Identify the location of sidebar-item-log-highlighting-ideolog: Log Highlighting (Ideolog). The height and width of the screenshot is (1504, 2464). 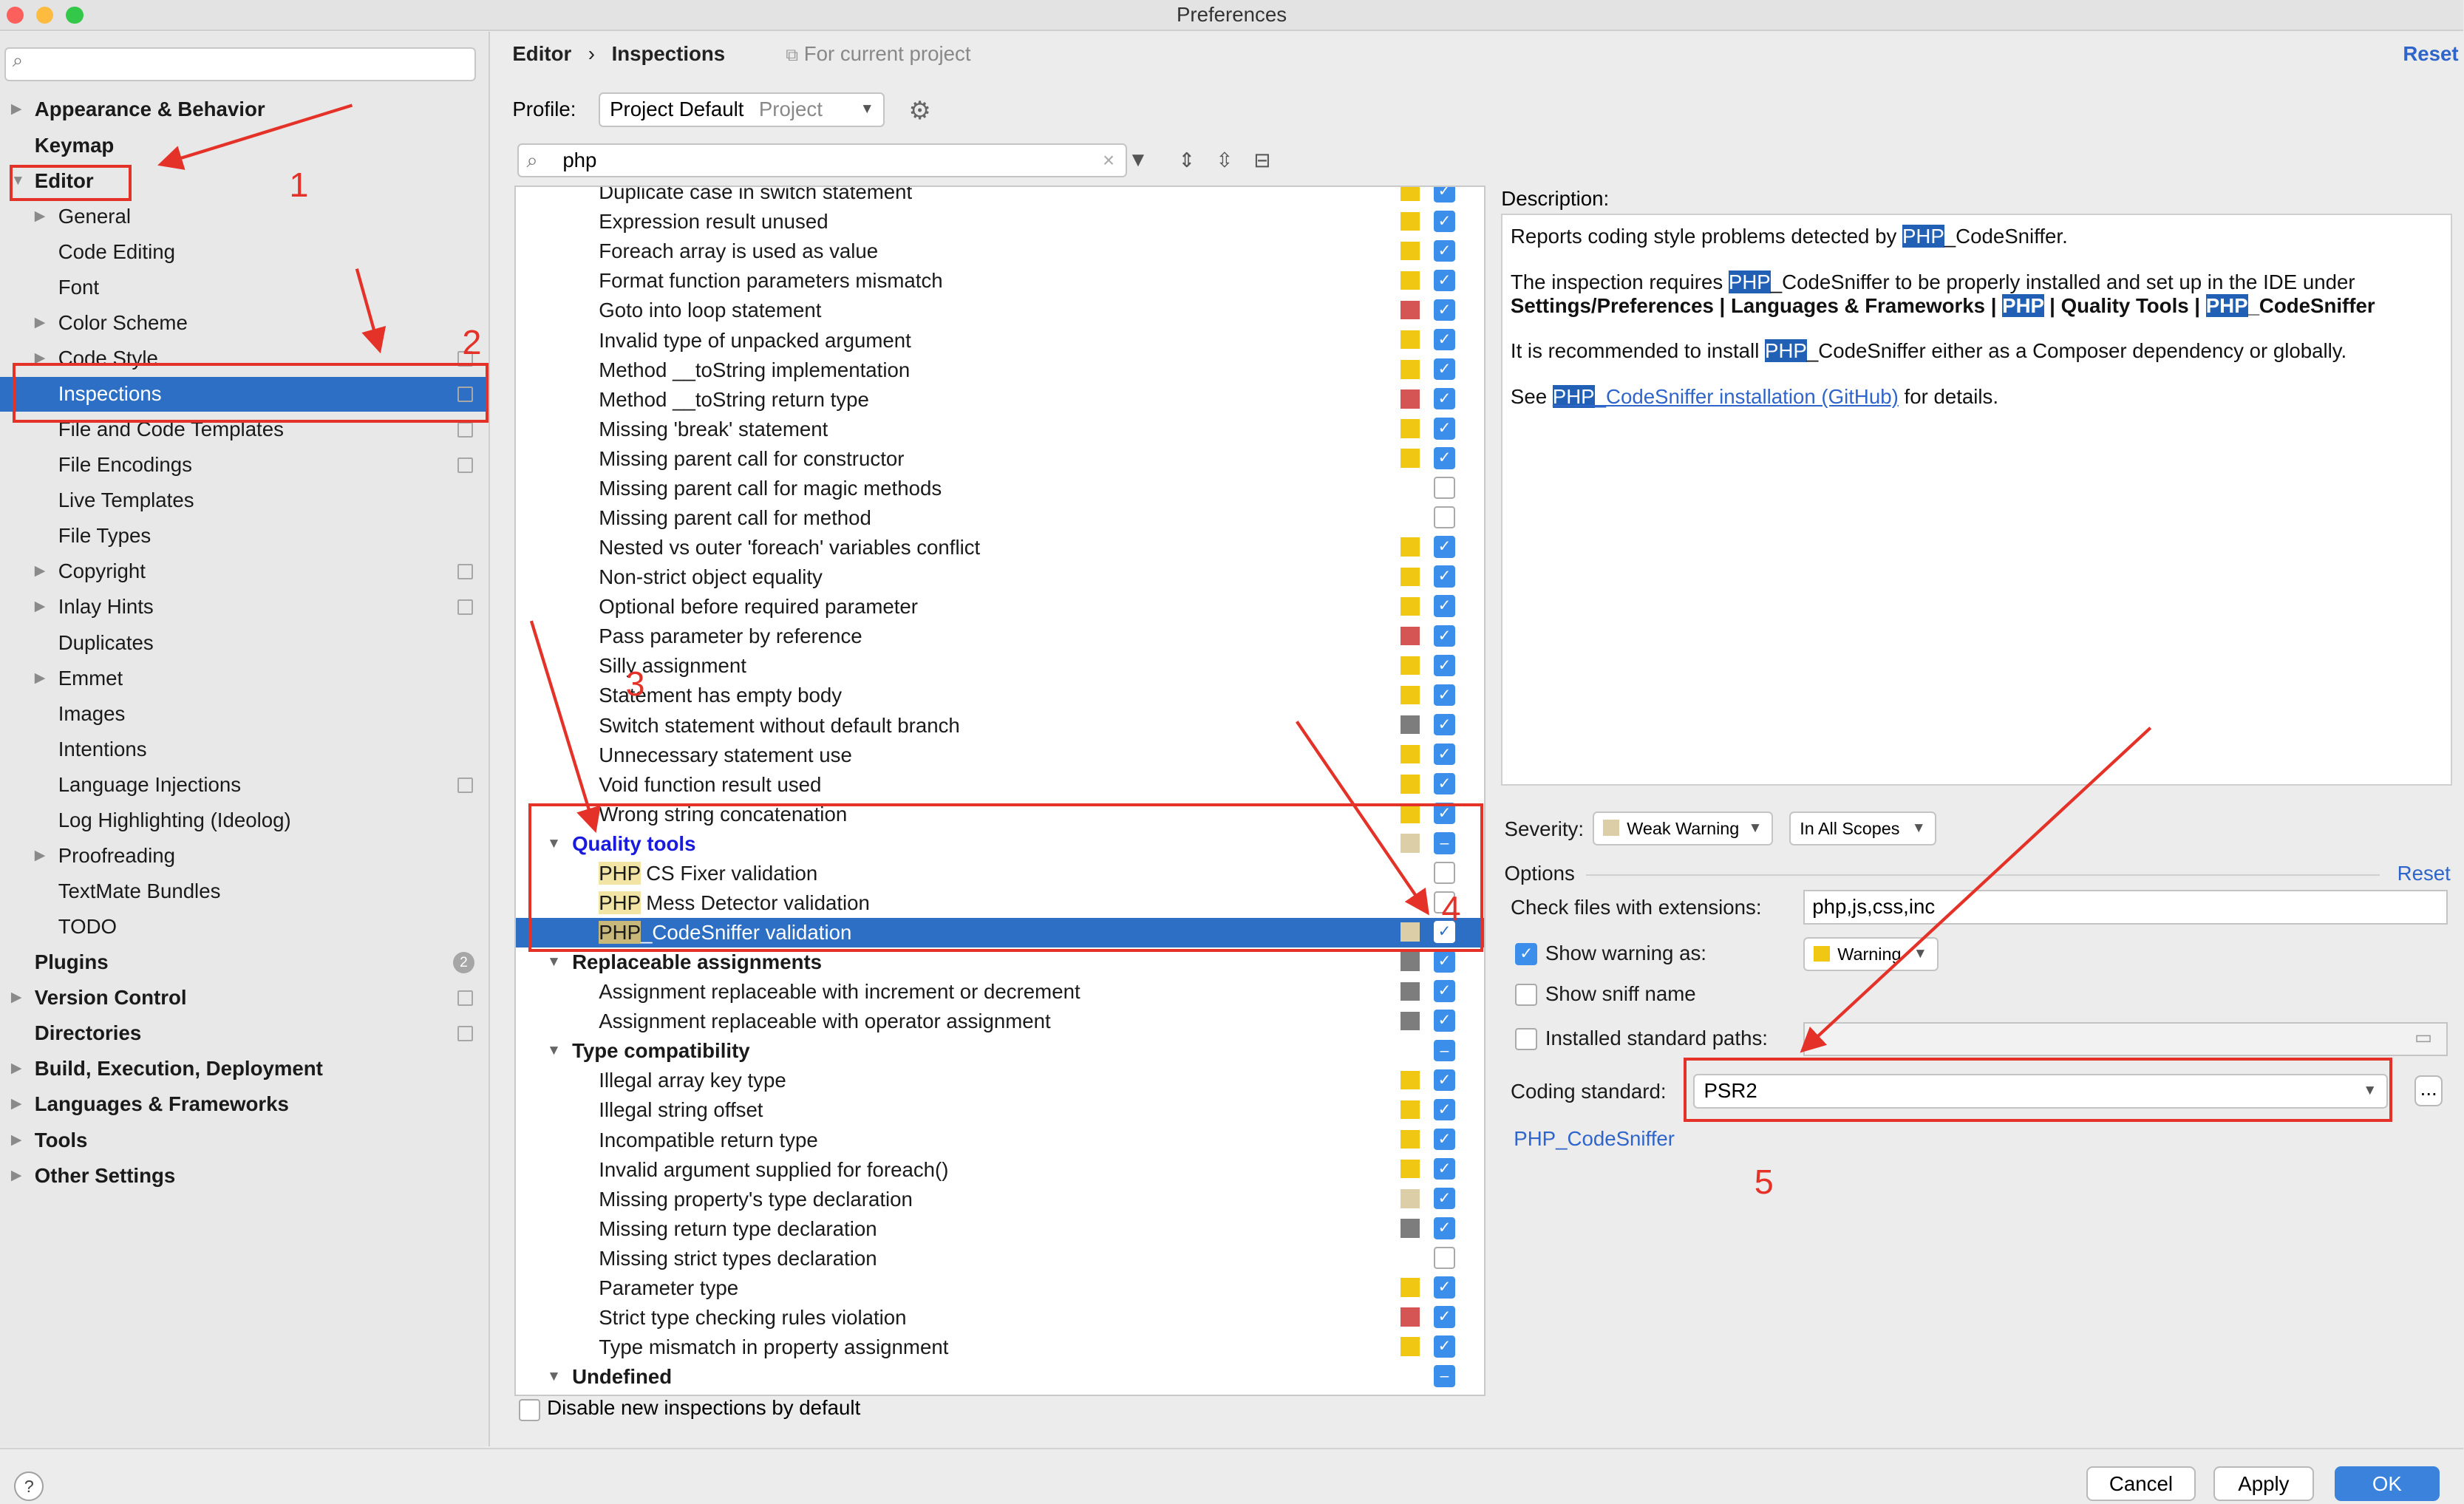
(244, 821).